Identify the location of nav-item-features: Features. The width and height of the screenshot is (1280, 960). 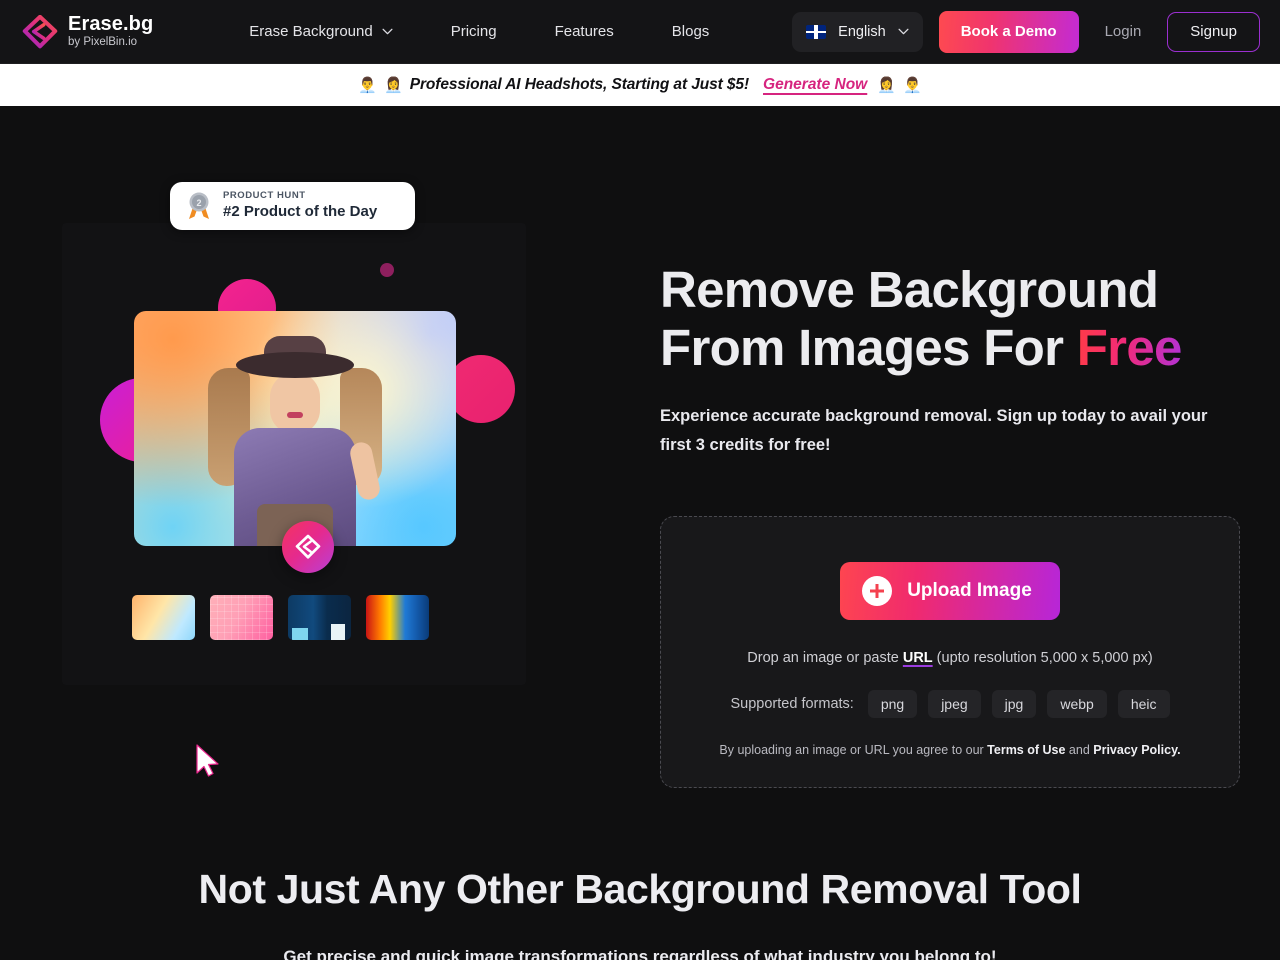
(584, 31).